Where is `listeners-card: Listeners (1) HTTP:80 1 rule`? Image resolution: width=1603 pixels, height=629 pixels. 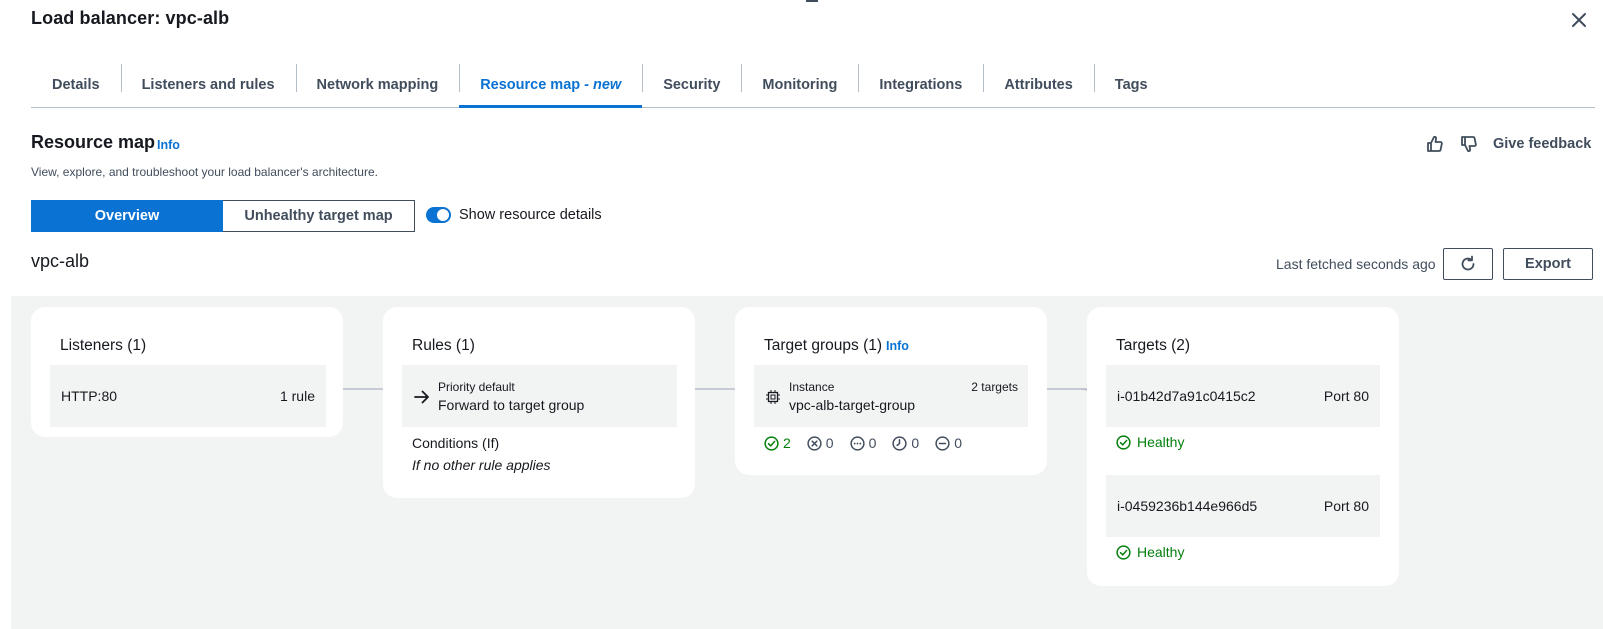
listeners-card: Listeners (1) HTTP:80 1 rule is located at coordinates (187, 372).